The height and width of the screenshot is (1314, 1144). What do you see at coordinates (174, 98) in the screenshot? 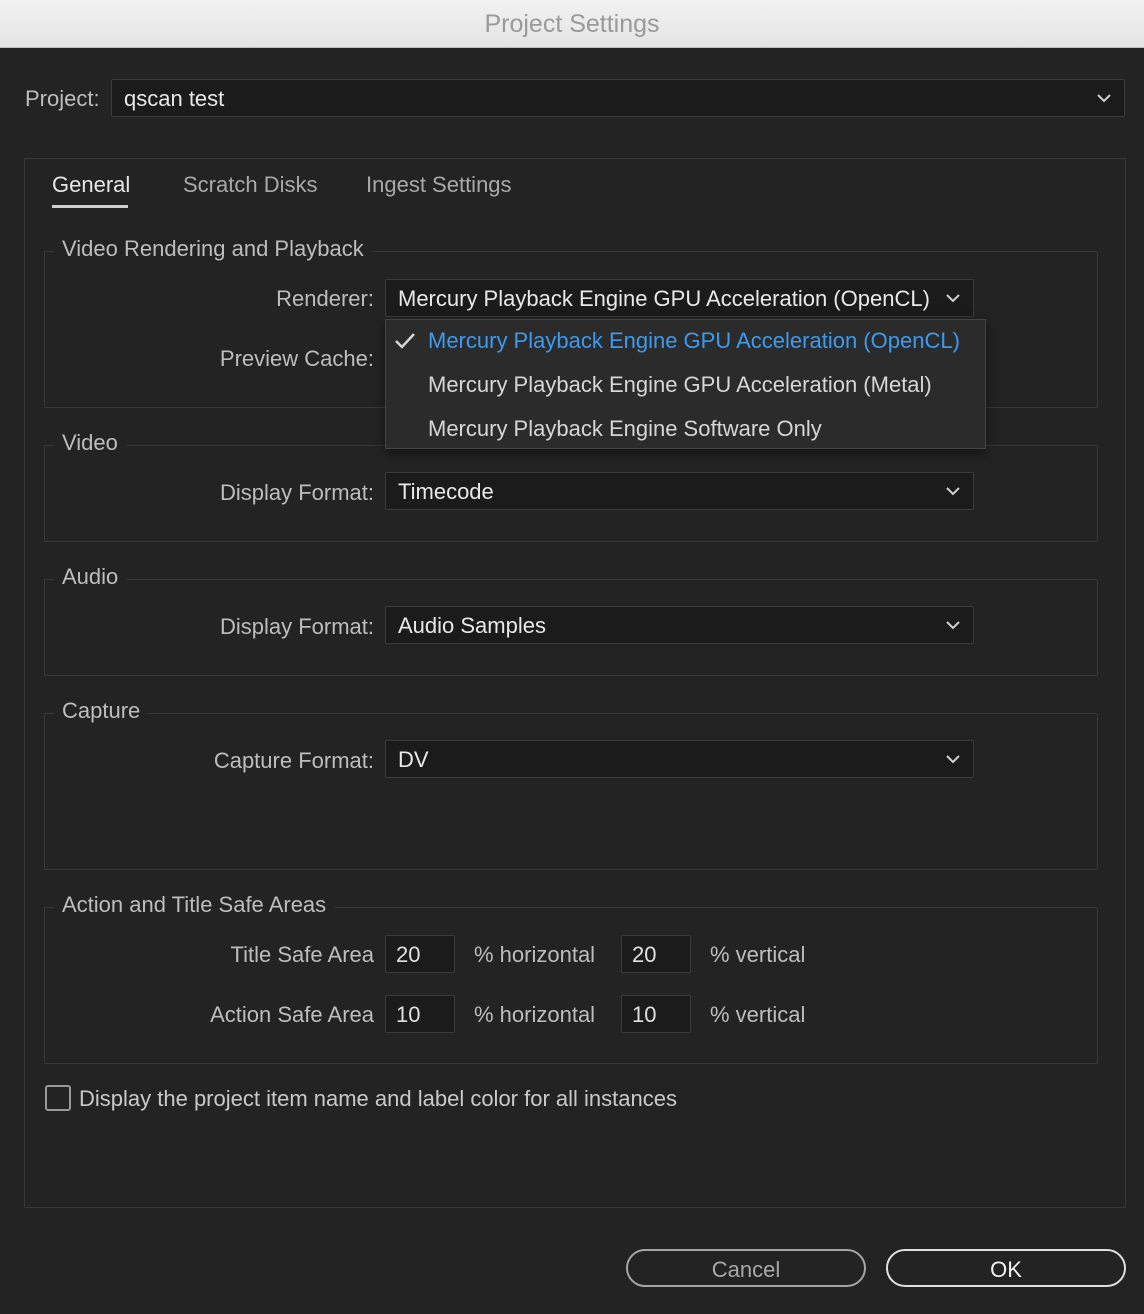
I see `project-select-value: qscan test` at bounding box center [174, 98].